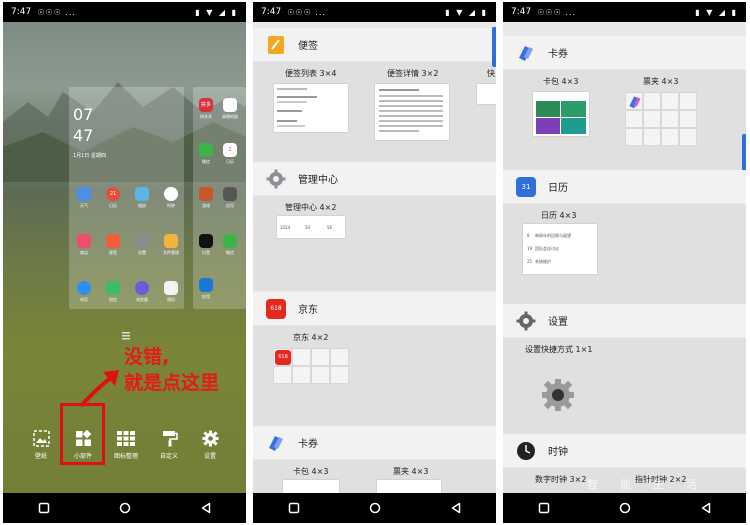 The image size is (750, 525). I want to click on settings-shortcut-gear-icon, so click(558, 395).